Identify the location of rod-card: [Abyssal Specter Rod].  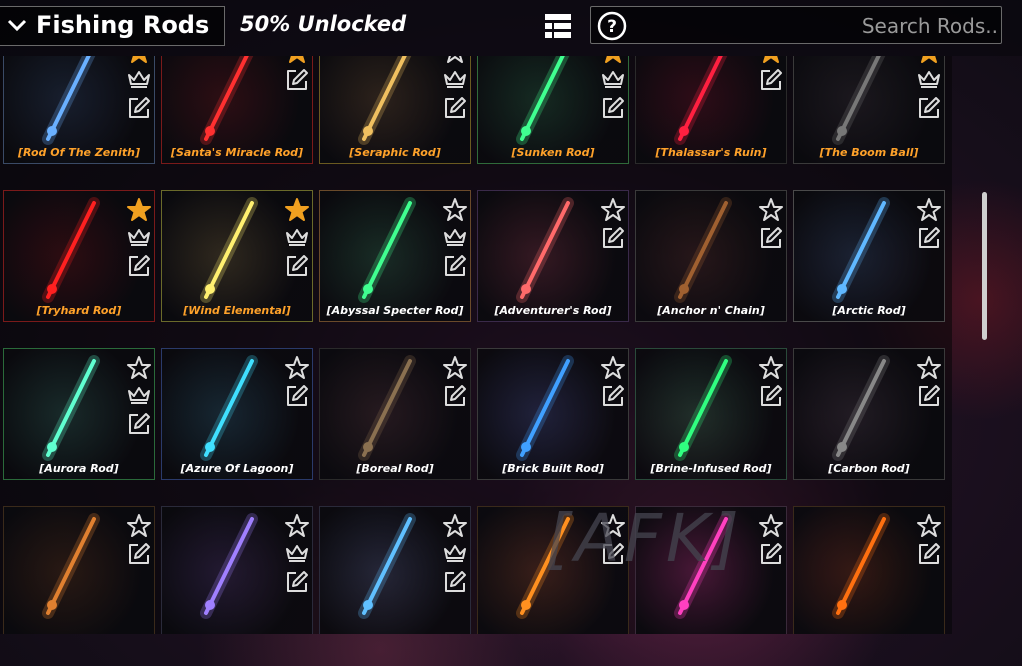
(395, 256).